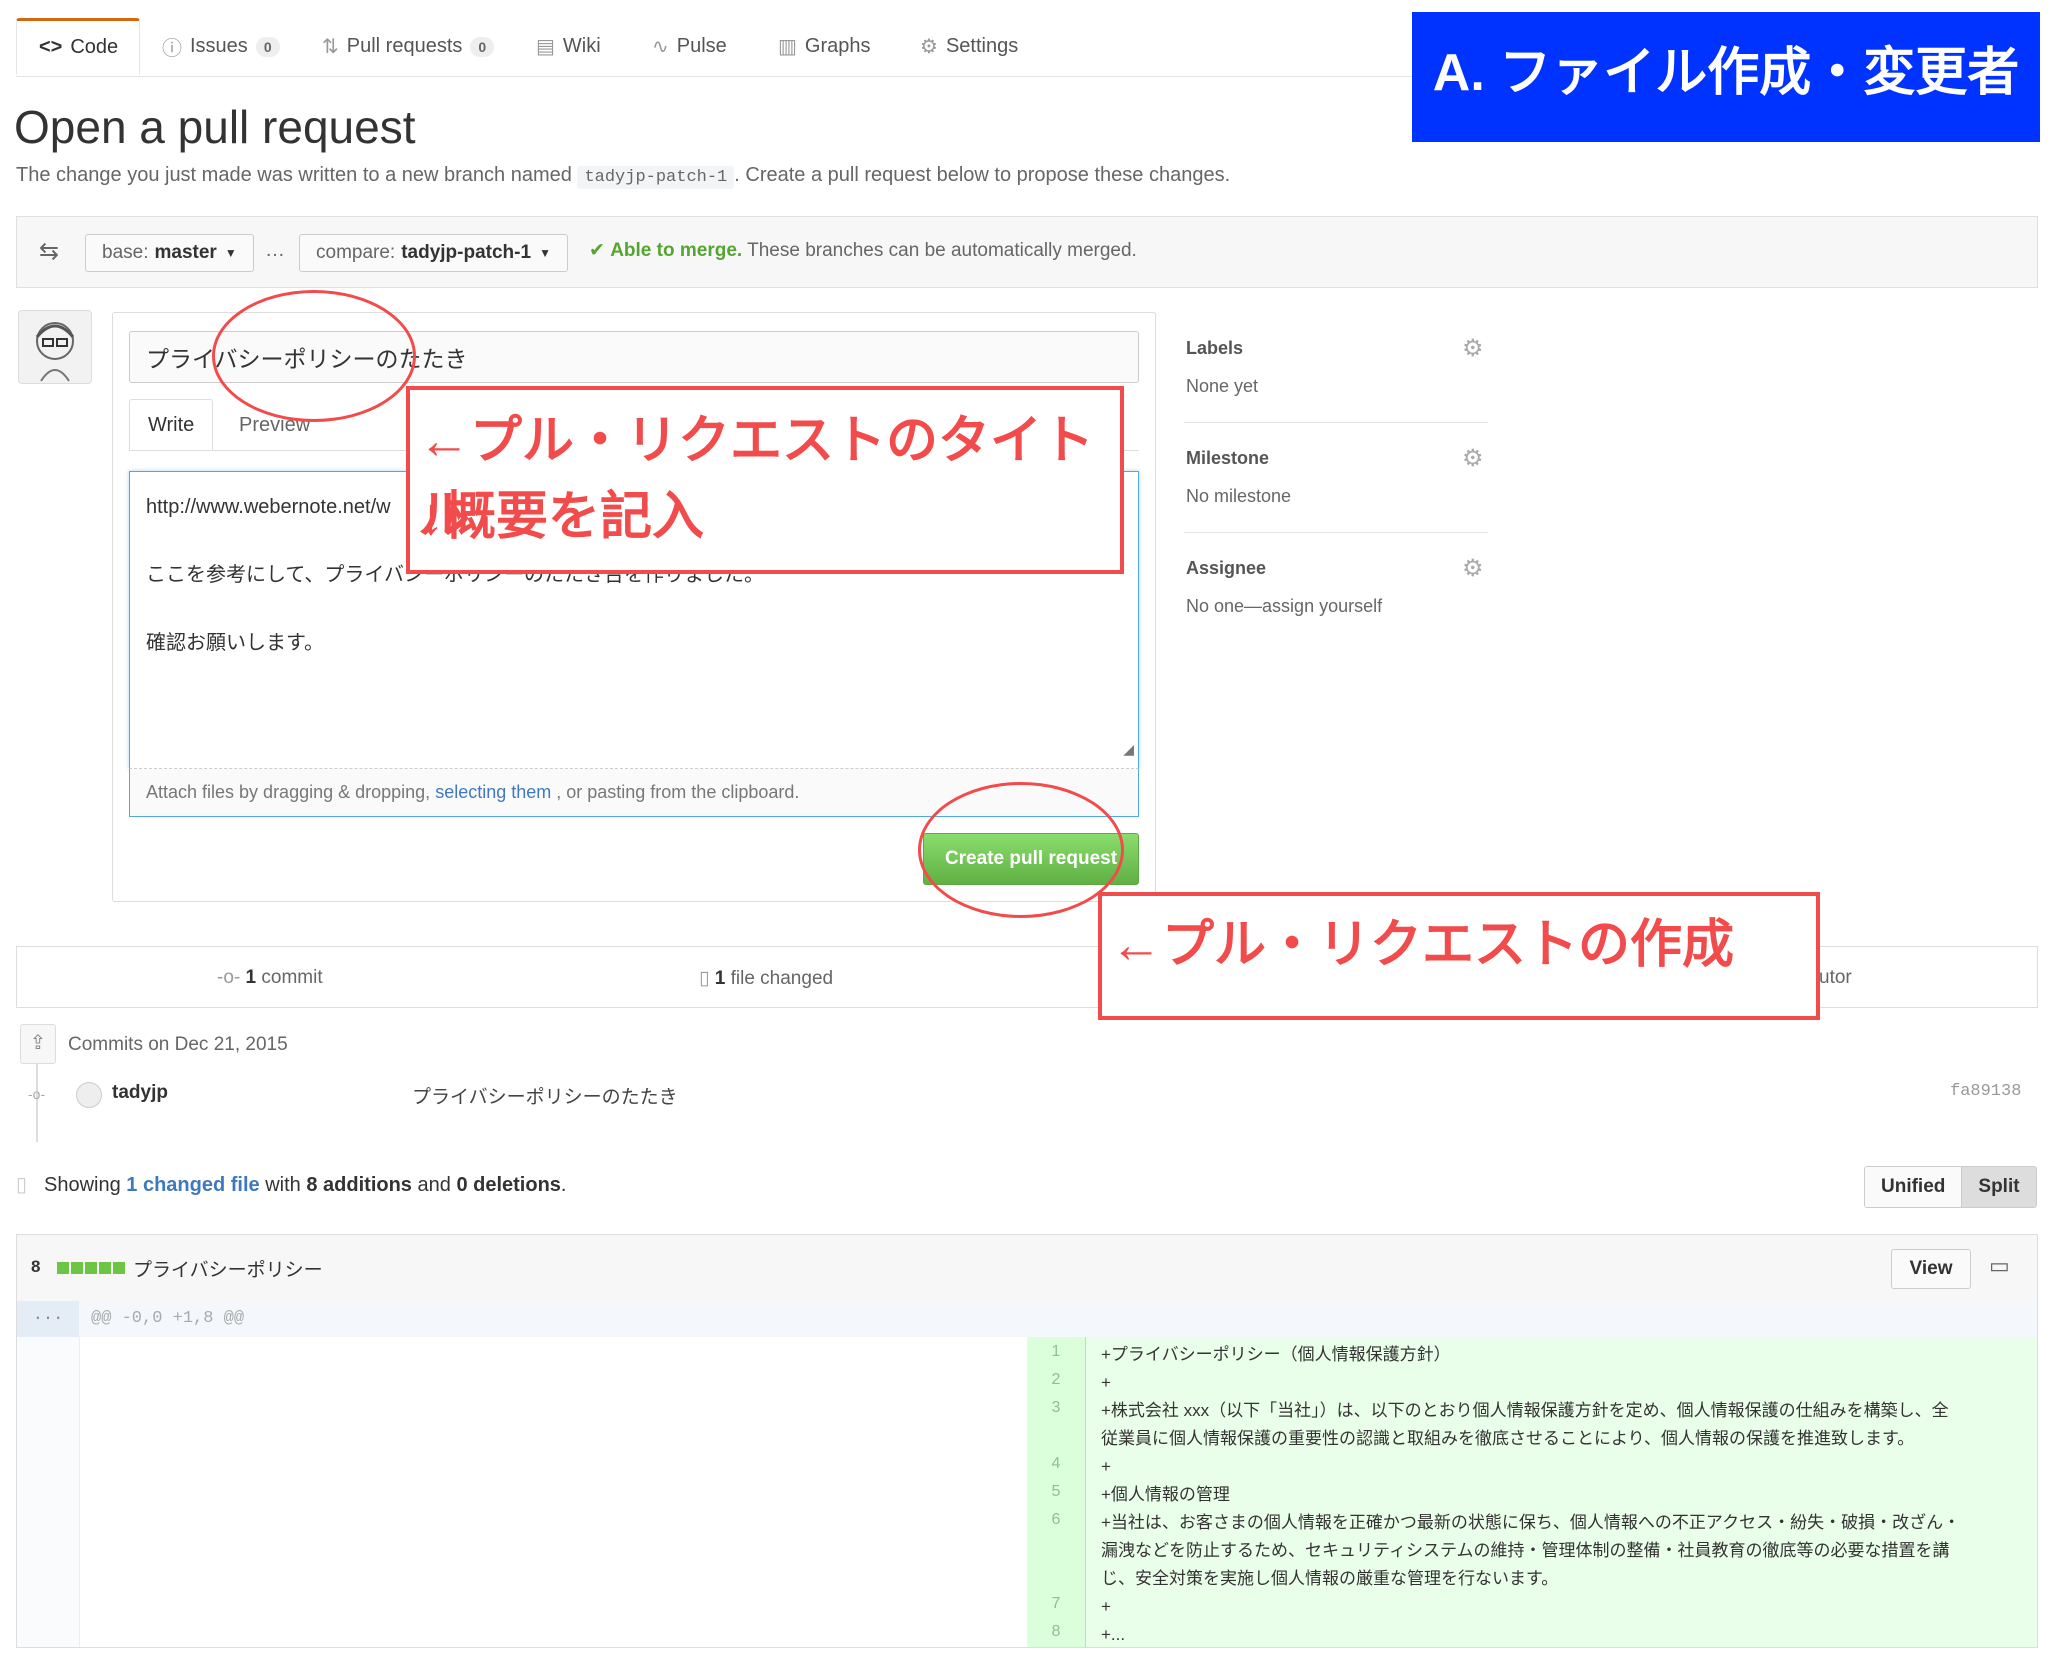  What do you see at coordinates (314, 356) in the screenshot?
I see `title-highlight-circle` at bounding box center [314, 356].